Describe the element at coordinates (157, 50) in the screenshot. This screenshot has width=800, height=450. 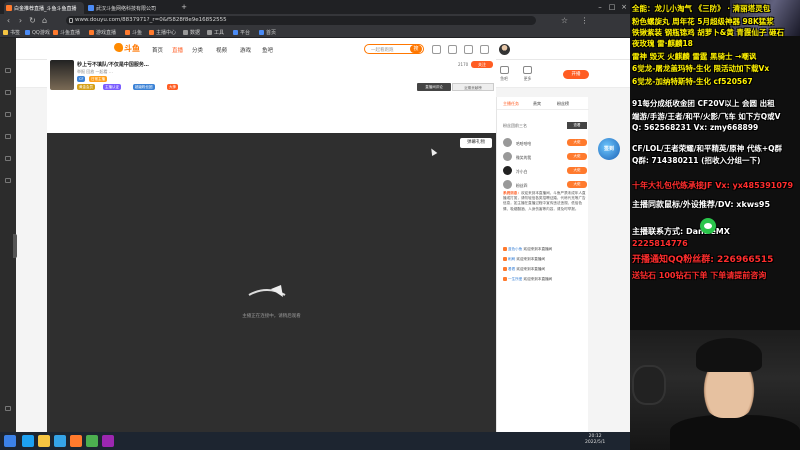
I see `nav-home: 首页` at that location.